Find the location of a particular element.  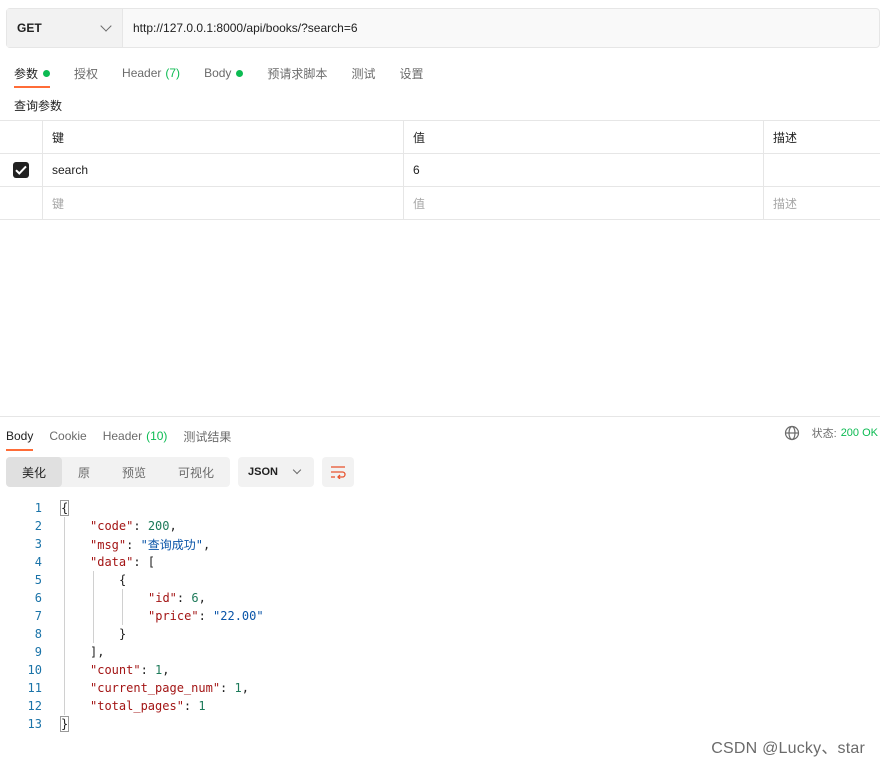

tab-params: 参数 is located at coordinates (32, 74).